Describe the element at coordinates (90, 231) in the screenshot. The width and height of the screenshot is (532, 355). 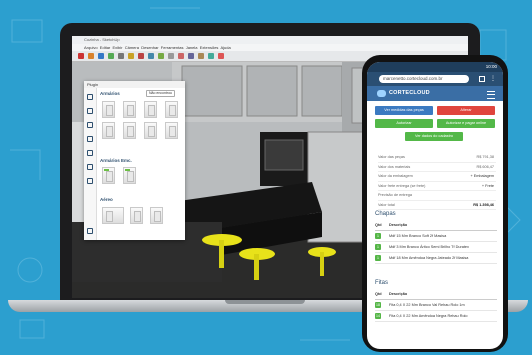
I see `help-icon` at that location.